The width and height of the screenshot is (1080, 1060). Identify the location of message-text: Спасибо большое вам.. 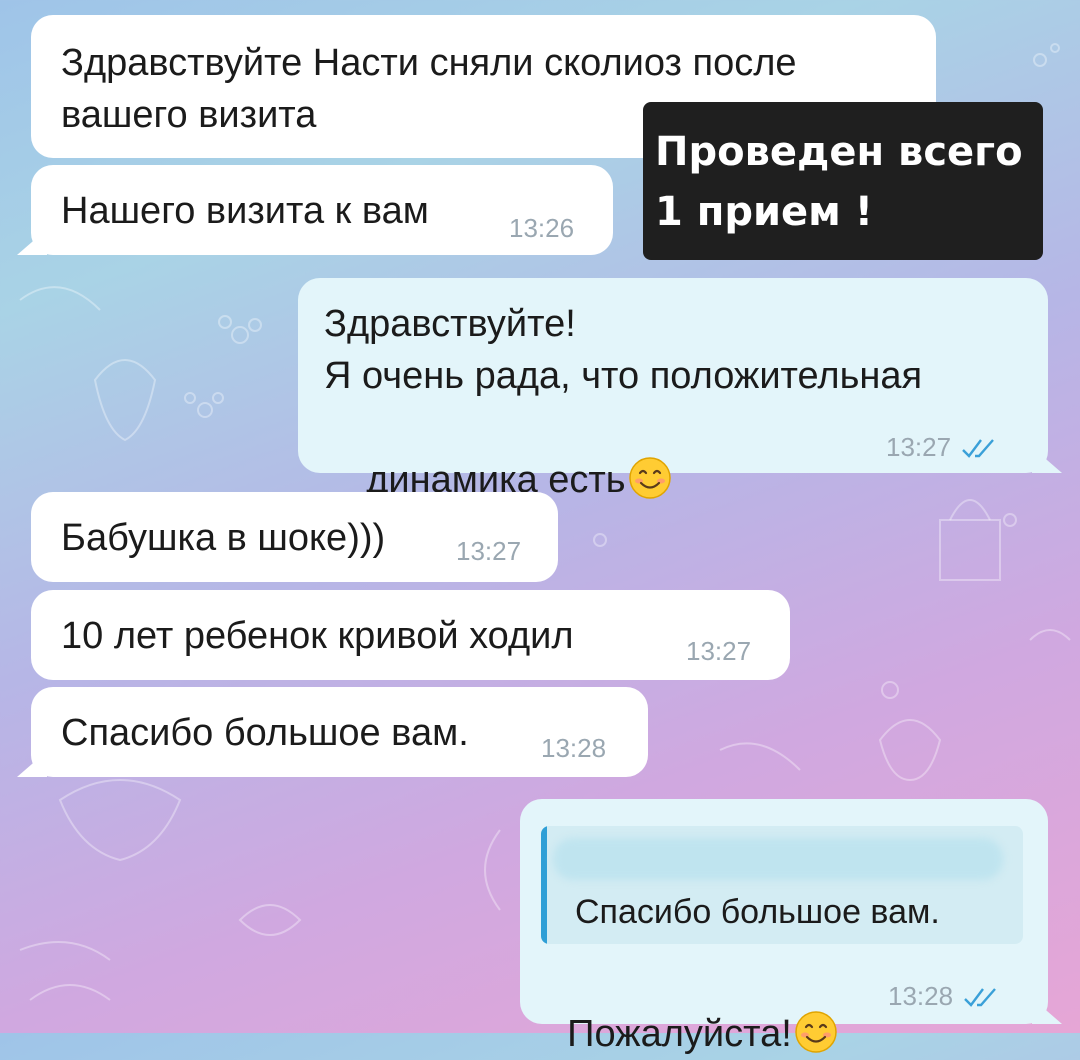
(265, 733).